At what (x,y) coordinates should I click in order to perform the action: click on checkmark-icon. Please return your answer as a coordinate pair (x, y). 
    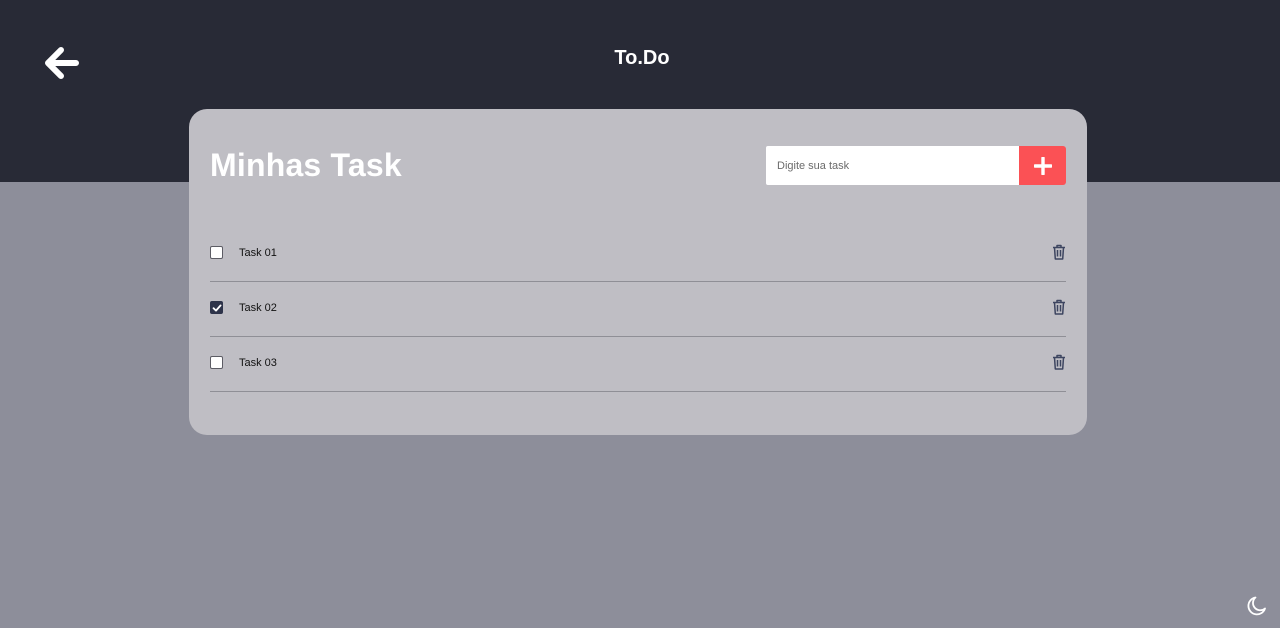
    Looking at the image, I should click on (216, 307).